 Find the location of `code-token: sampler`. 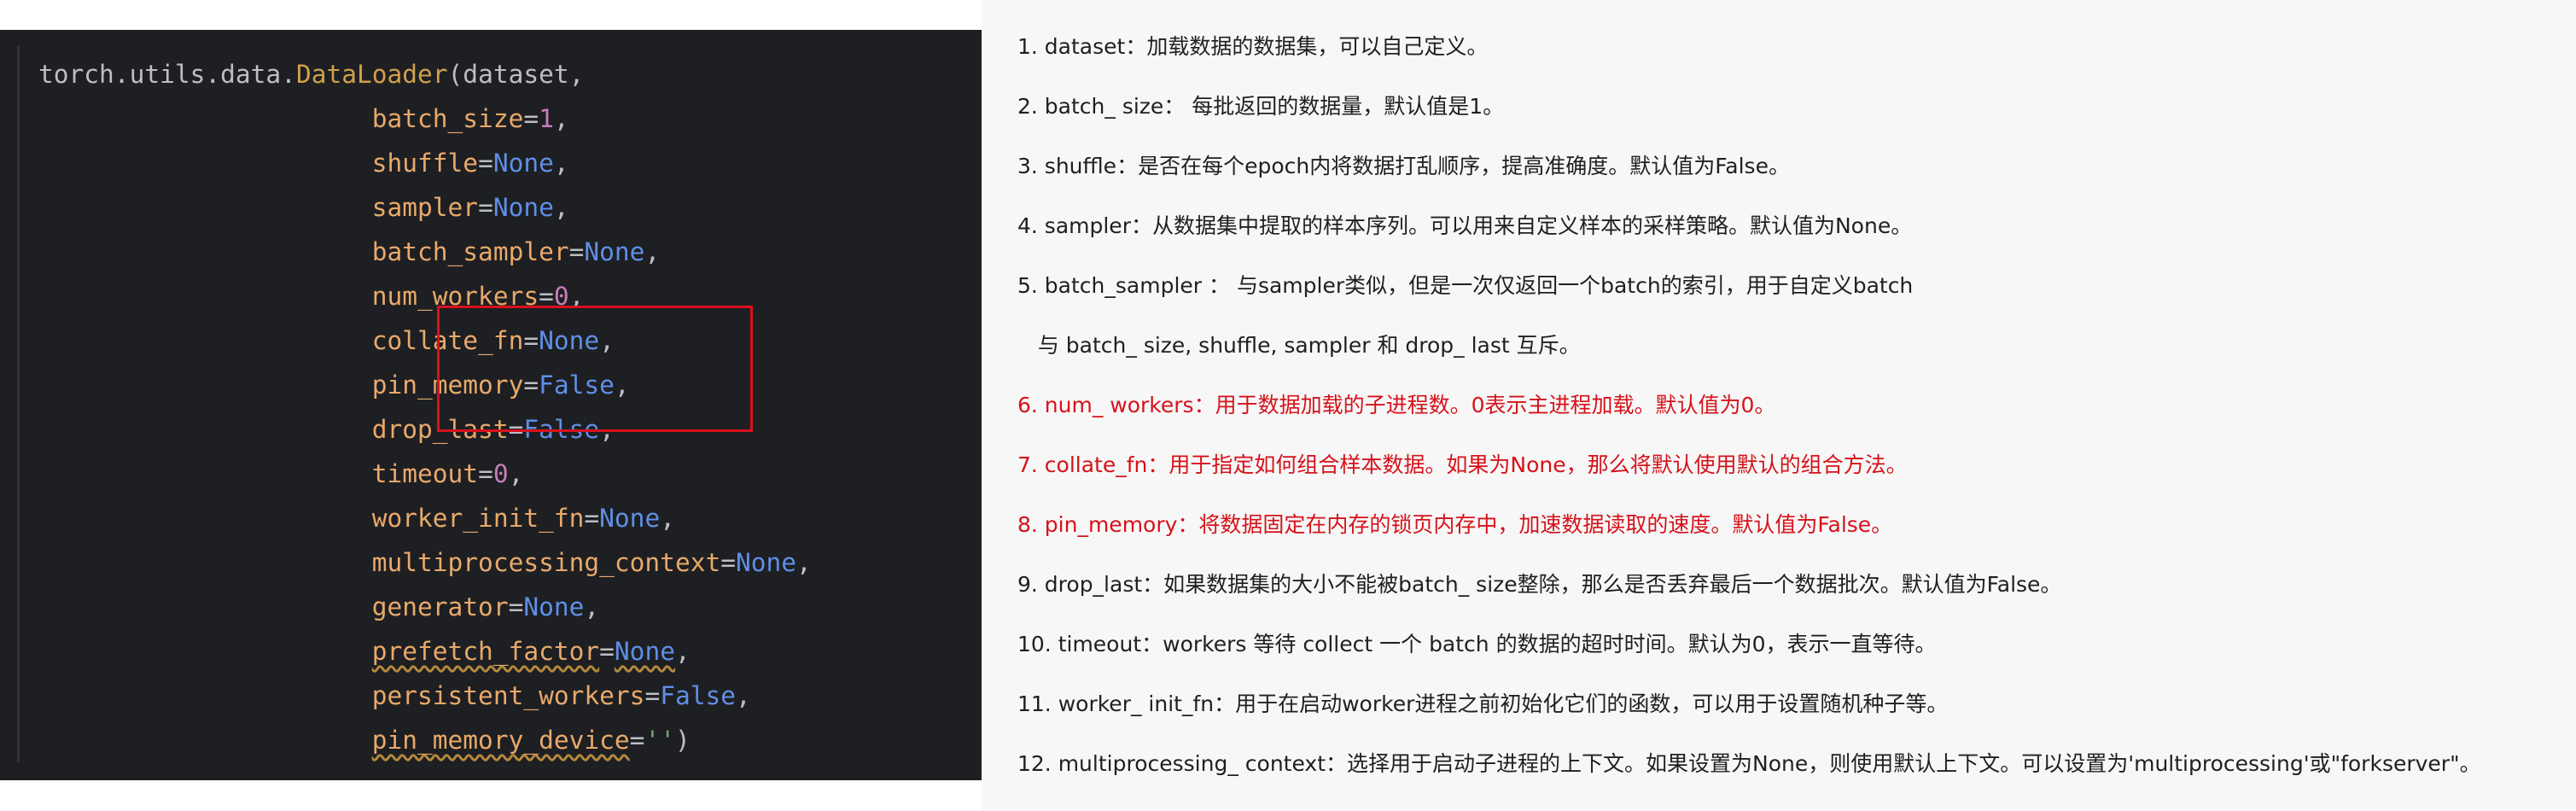

code-token: sampler is located at coordinates (425, 208).